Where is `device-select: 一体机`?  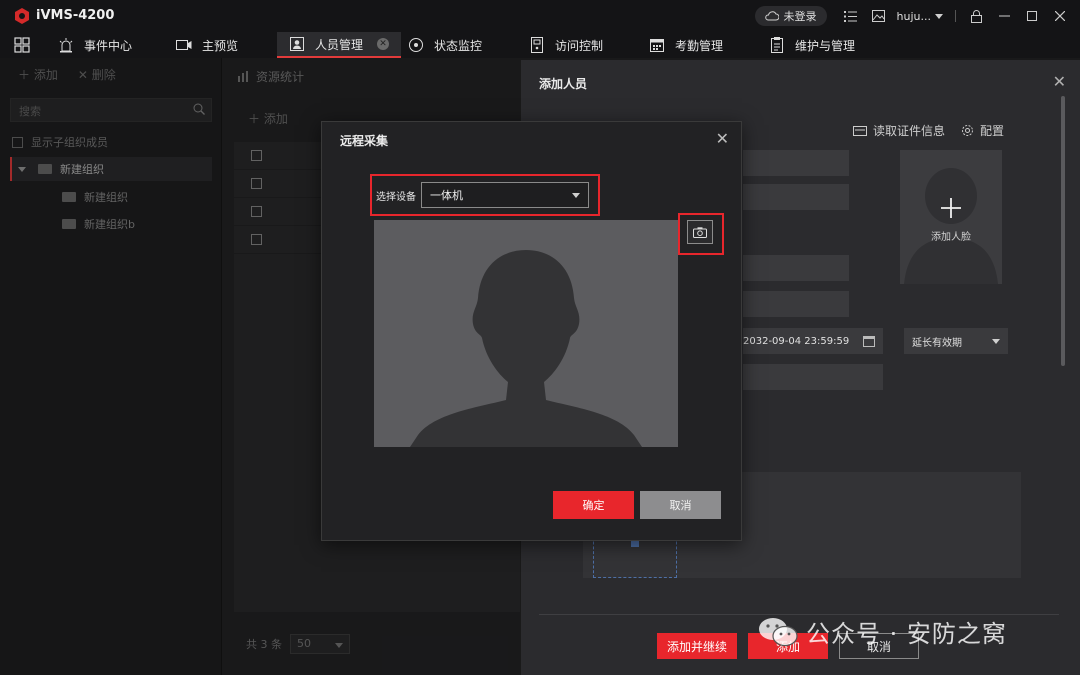 device-select: 一体机 is located at coordinates (505, 195).